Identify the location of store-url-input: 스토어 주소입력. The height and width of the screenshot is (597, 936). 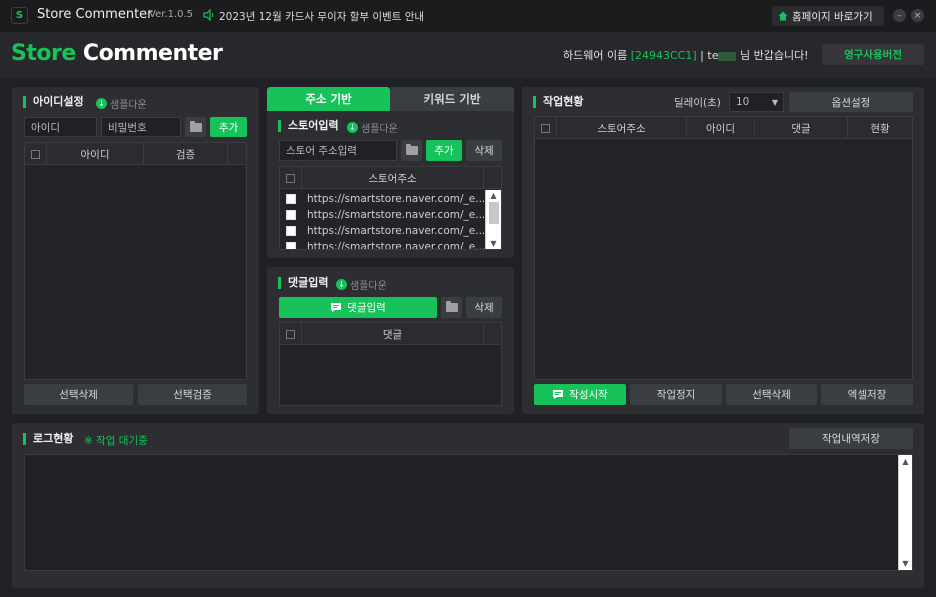
(338, 150).